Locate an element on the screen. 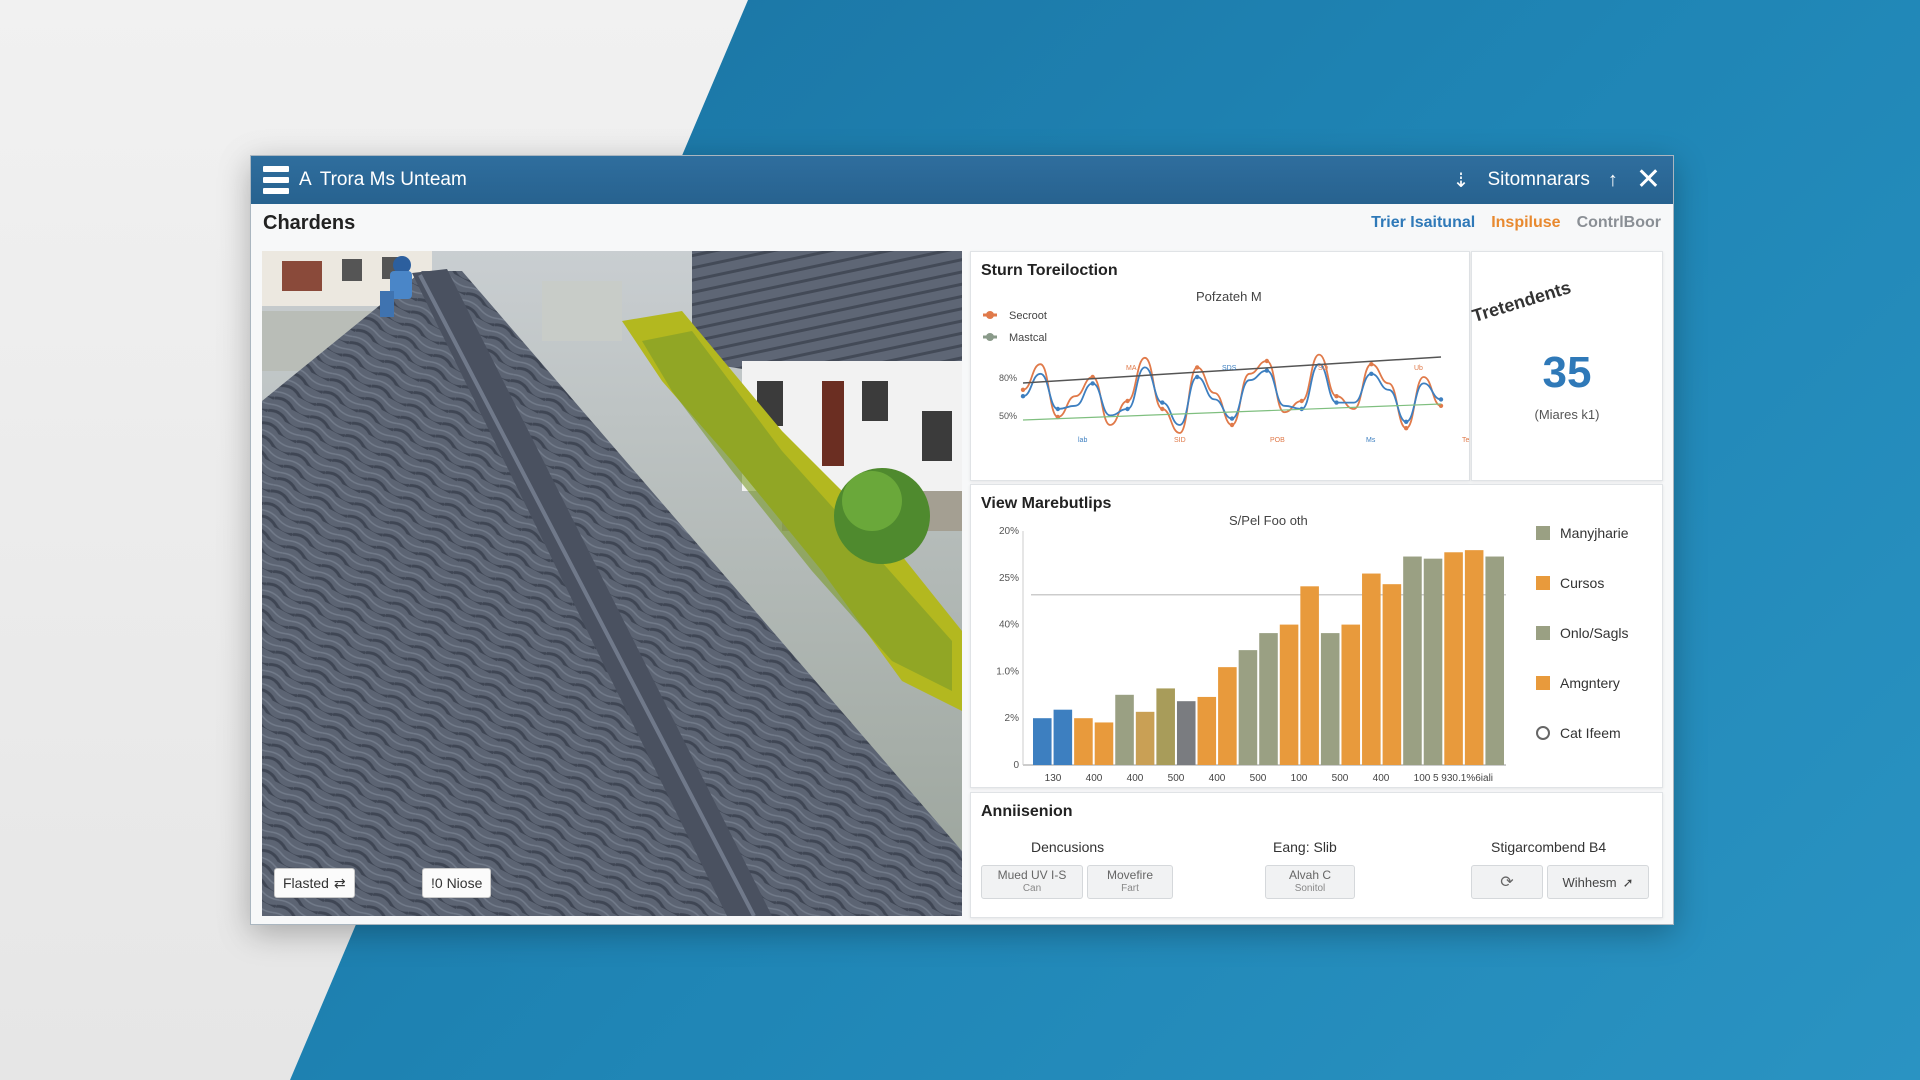 Image resolution: width=1920 pixels, height=1080 pixels. bar-xtick-label: 500 is located at coordinates (1340, 778).